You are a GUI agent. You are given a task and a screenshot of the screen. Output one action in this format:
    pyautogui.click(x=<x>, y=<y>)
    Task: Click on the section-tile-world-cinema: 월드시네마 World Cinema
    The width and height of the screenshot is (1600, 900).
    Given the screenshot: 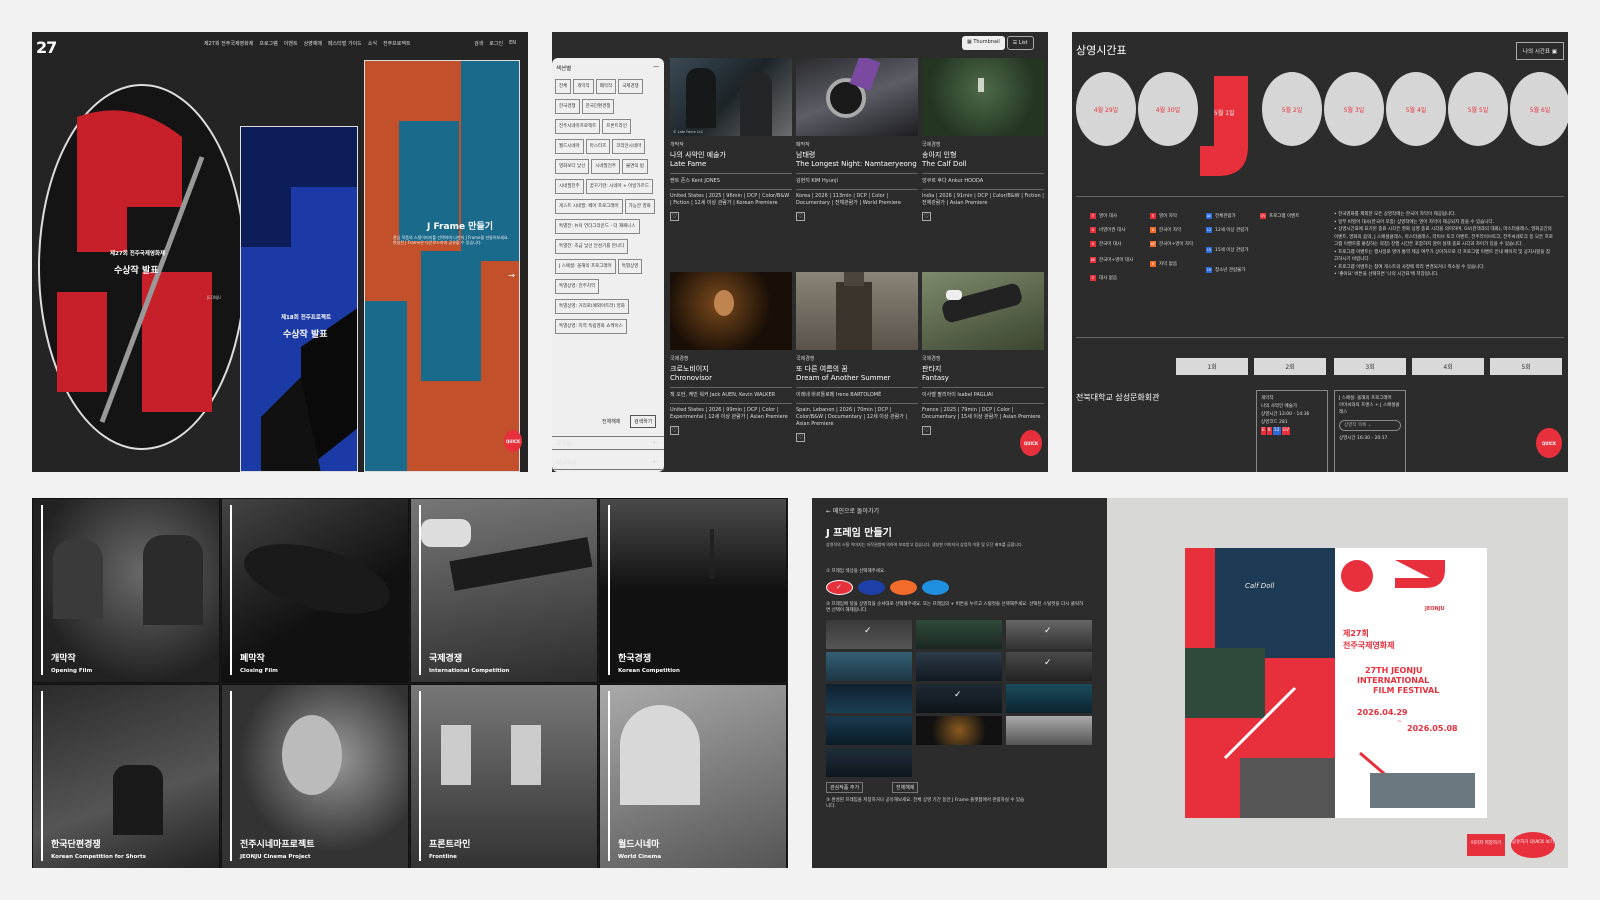 What is the action you would take?
    pyautogui.click(x=693, y=776)
    